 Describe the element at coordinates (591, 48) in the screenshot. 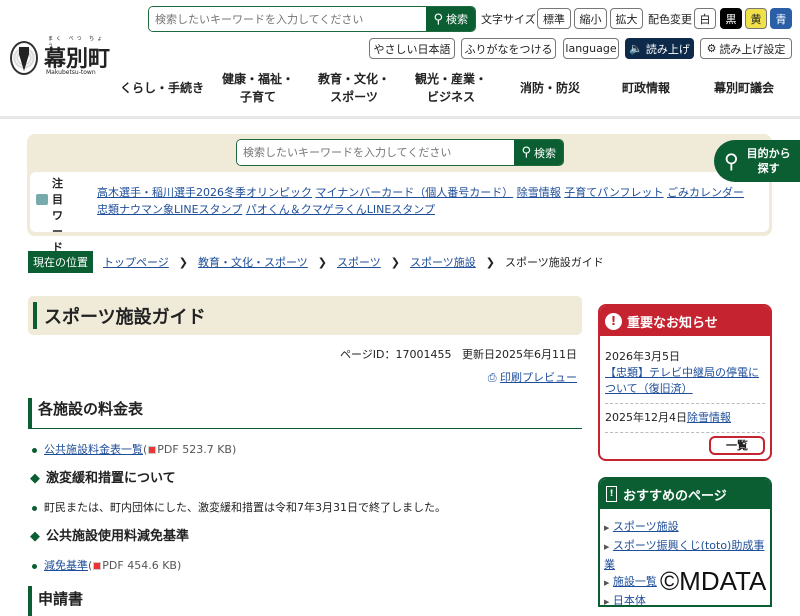

I see `language-button: language` at that location.